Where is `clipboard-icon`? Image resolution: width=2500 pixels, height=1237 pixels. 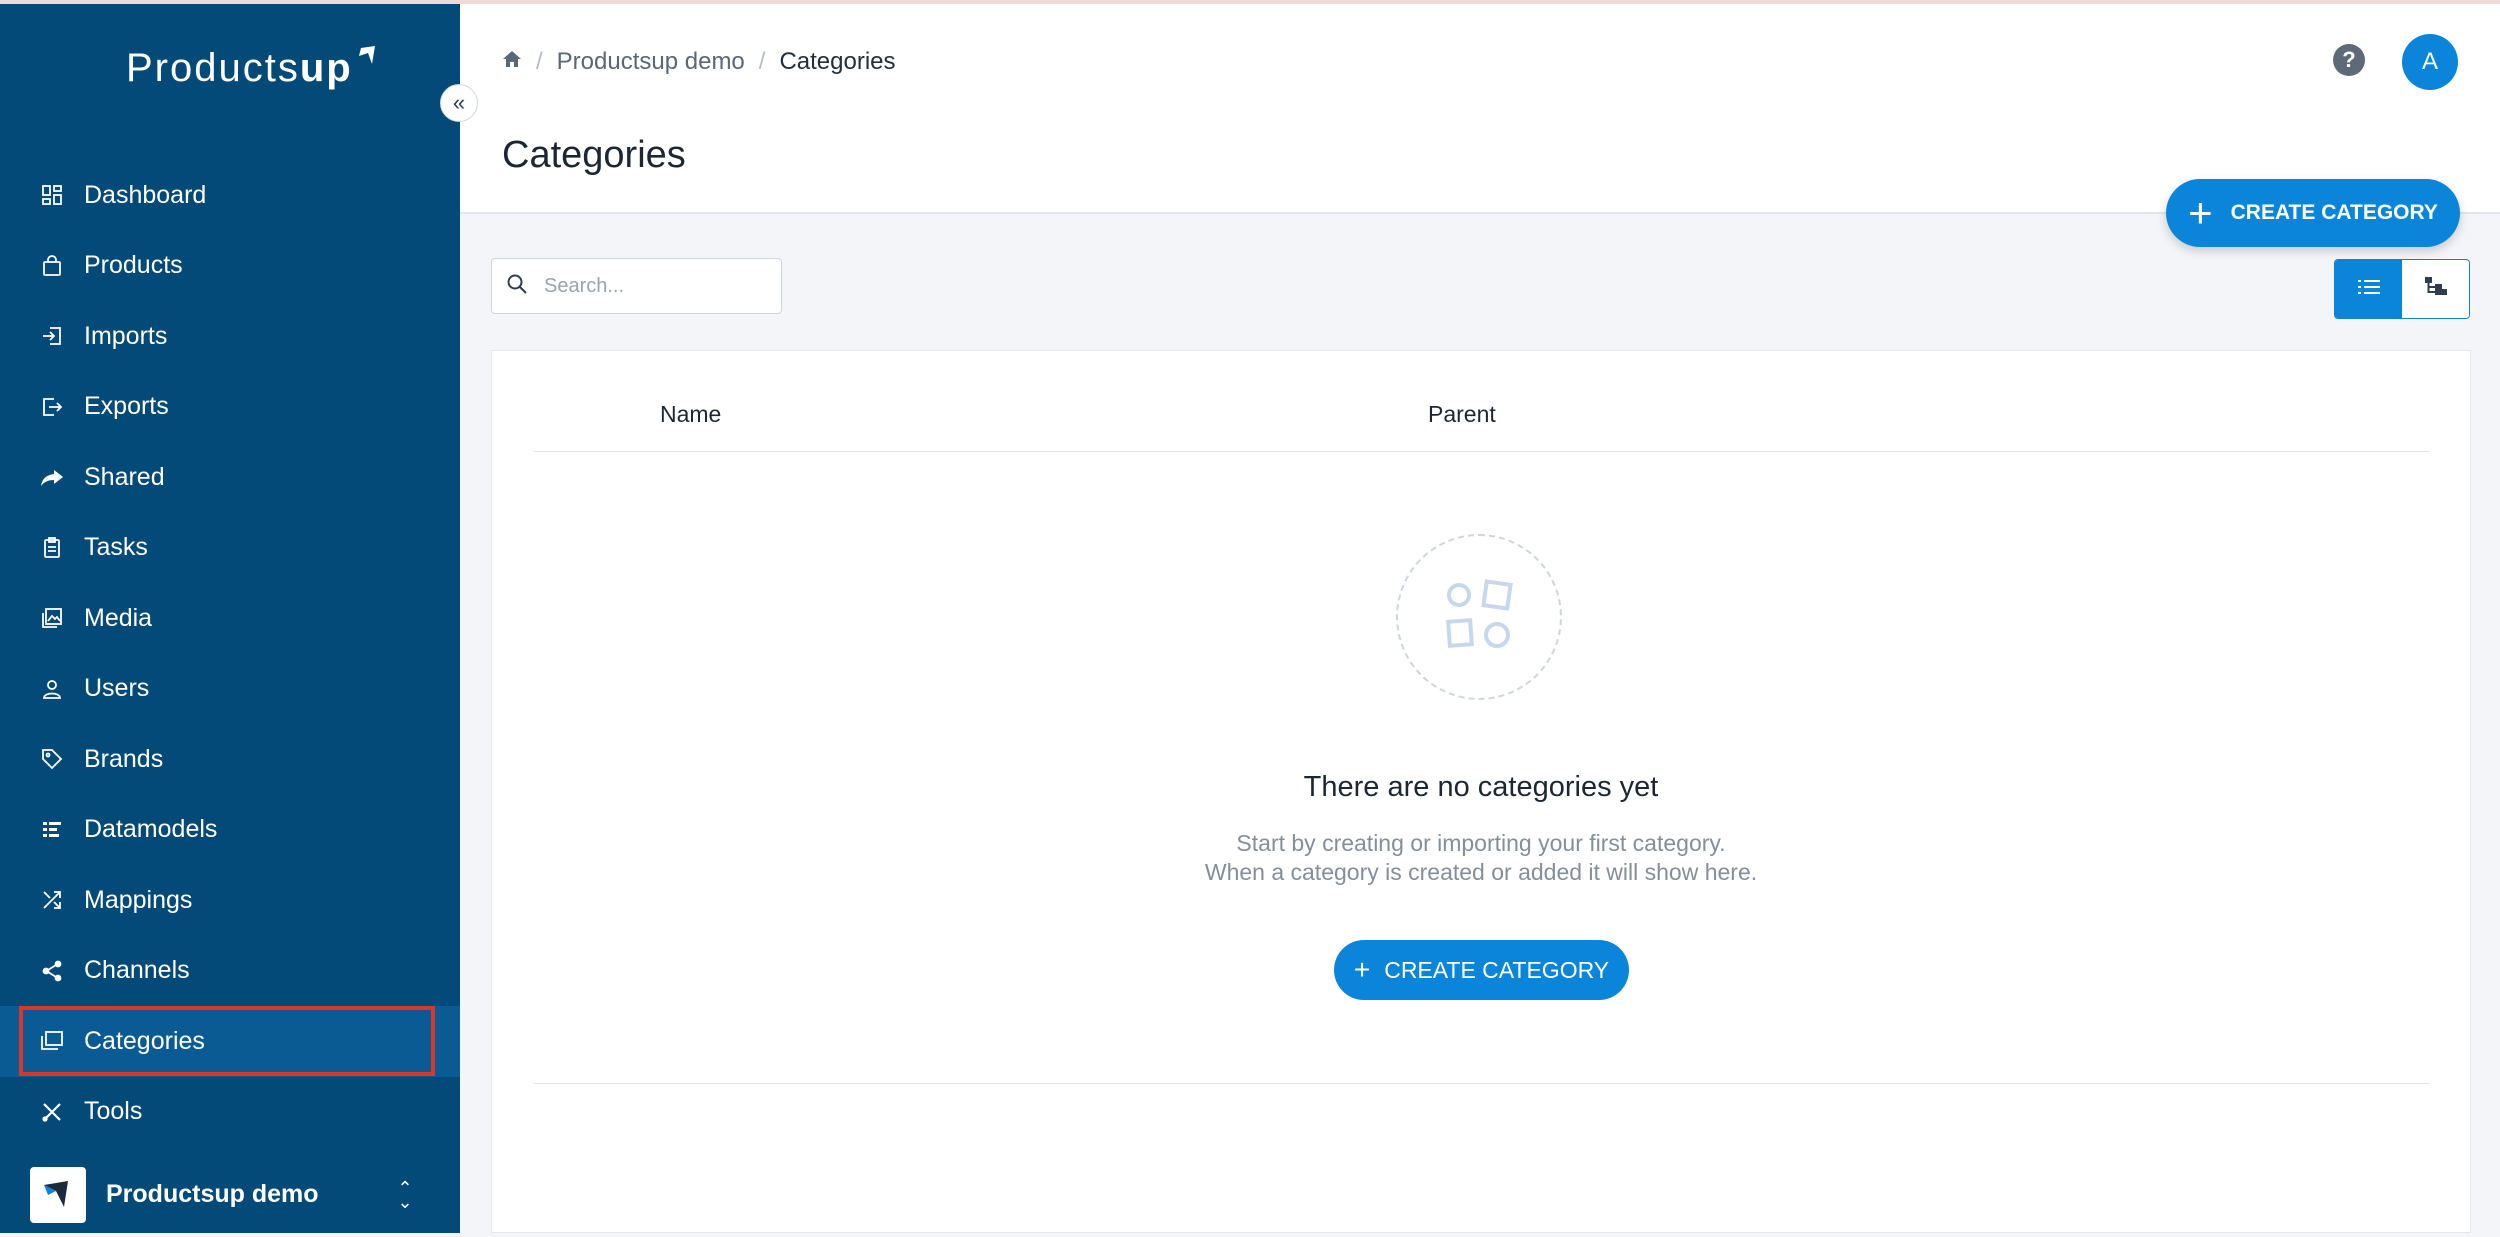
clipboard-icon is located at coordinates (52, 548).